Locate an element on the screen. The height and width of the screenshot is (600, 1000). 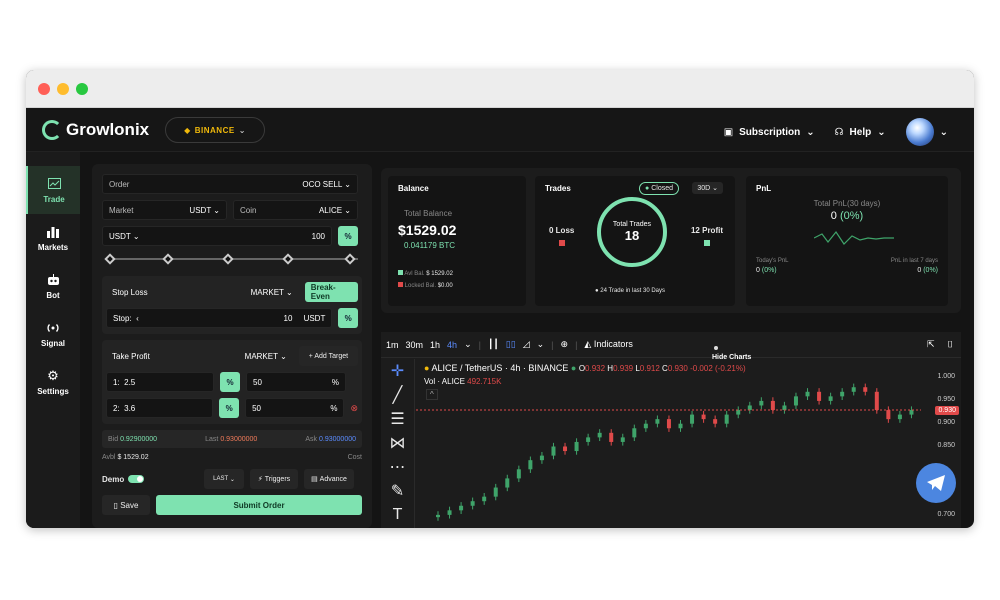
profile-menu: ⌄ is located at coordinates (926, 132).